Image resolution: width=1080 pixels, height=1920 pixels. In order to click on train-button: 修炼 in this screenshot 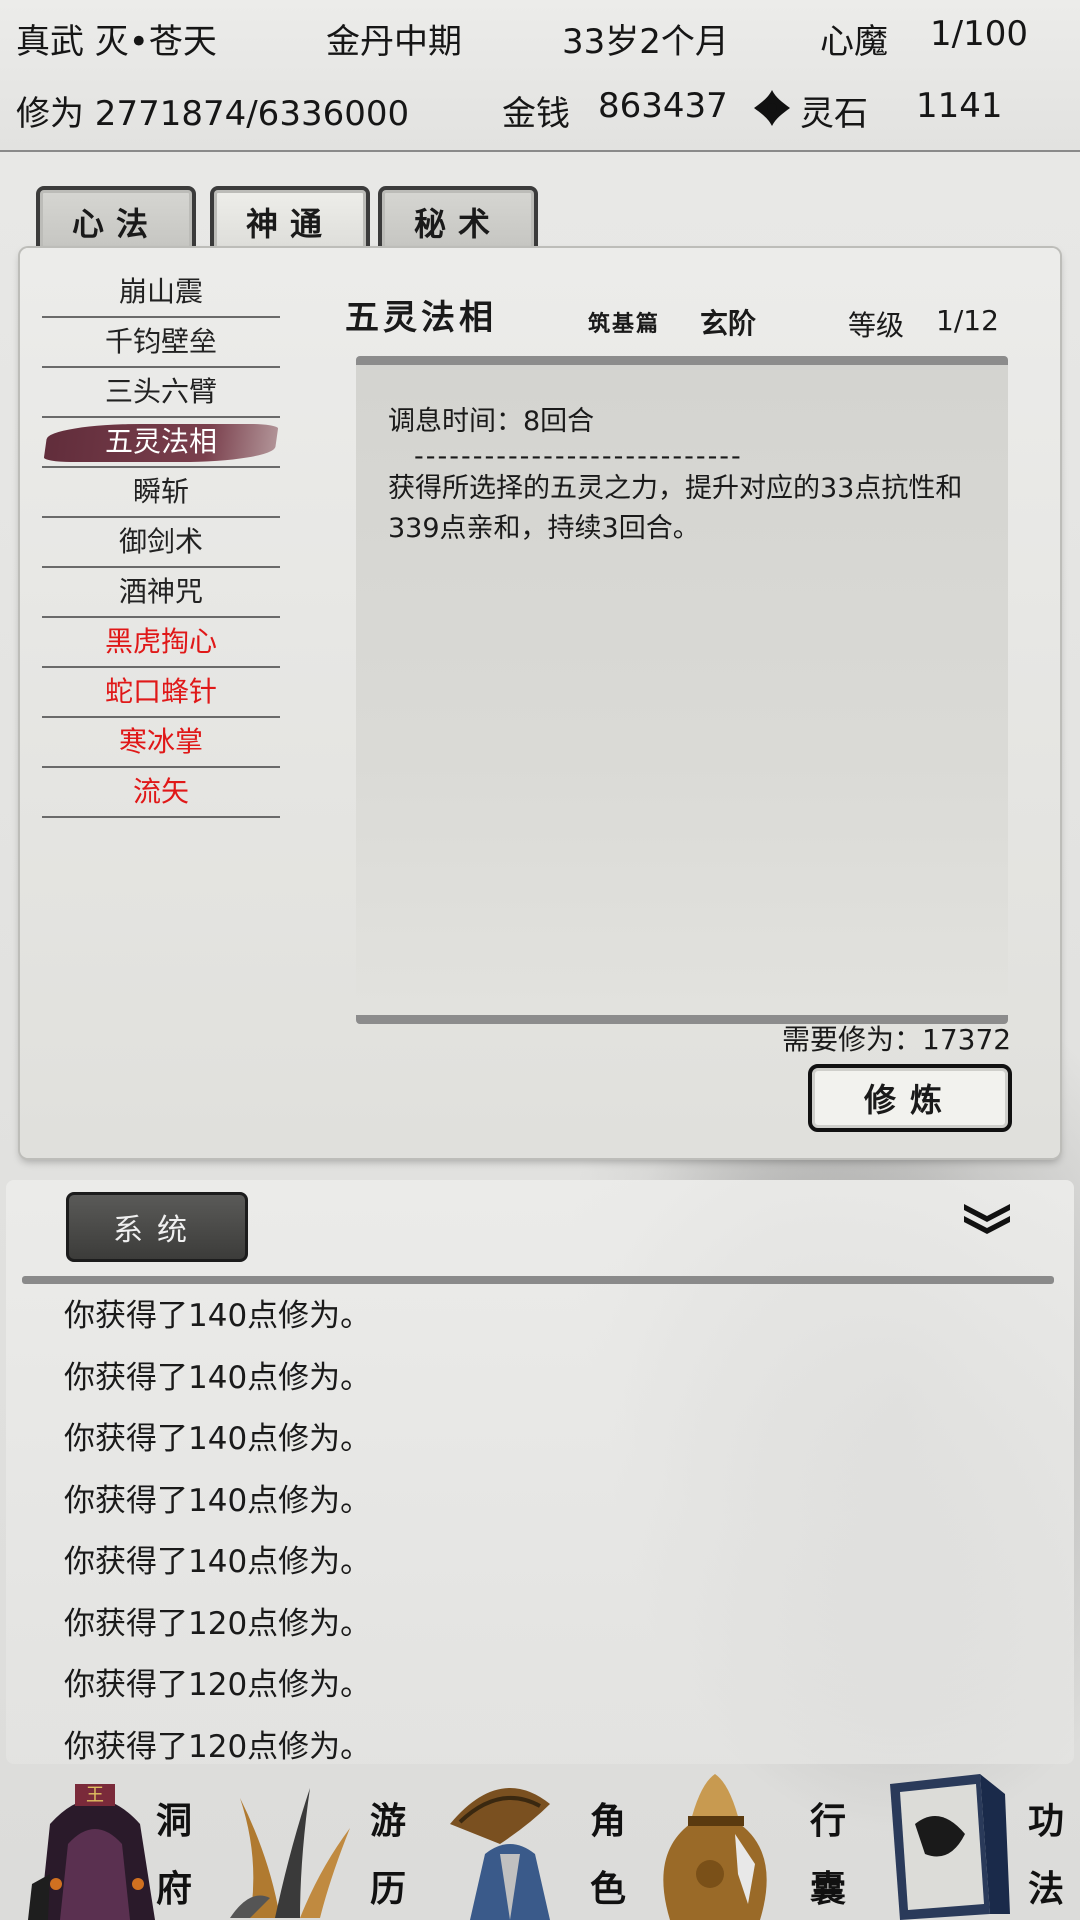, I will do `click(910, 1098)`.